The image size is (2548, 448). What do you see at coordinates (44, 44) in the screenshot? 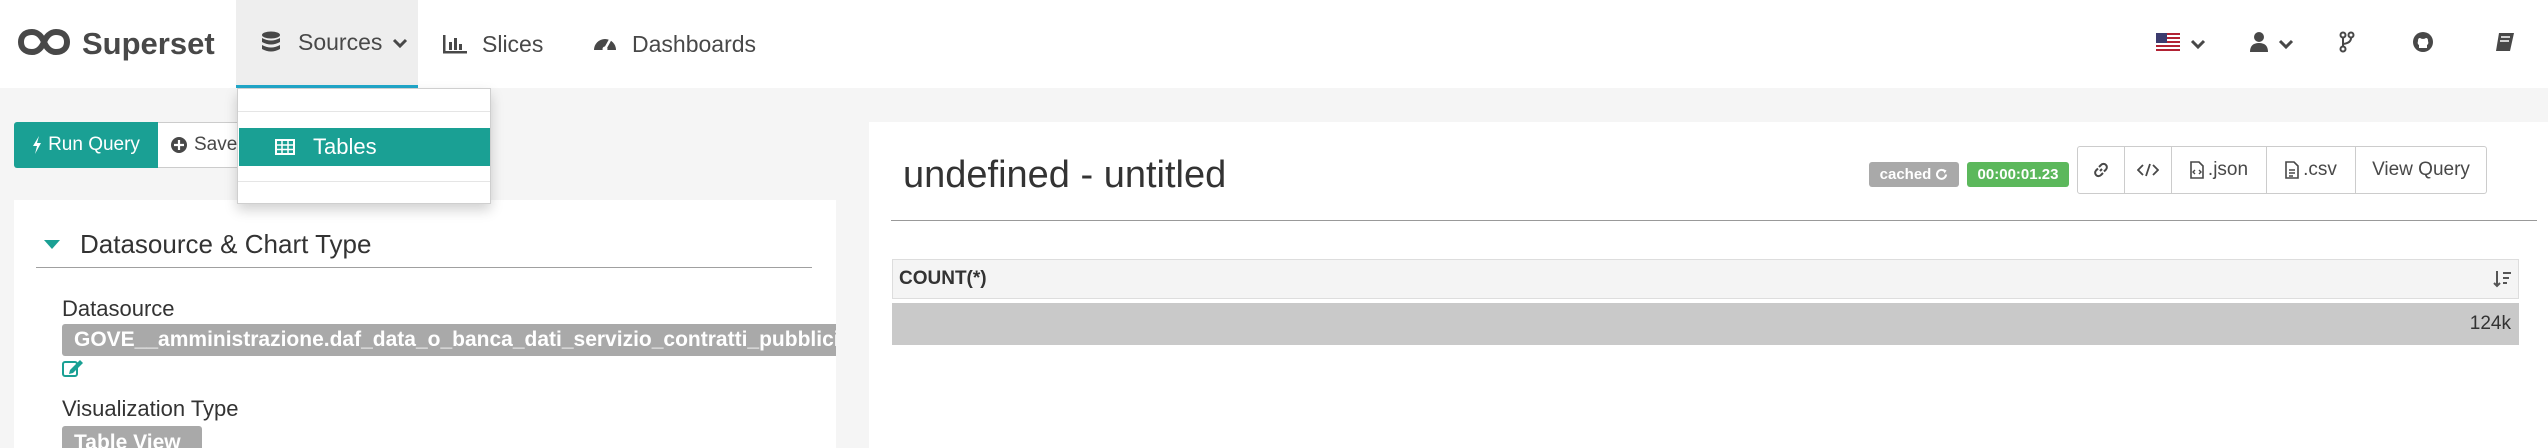
I see `infinity-icon` at bounding box center [44, 44].